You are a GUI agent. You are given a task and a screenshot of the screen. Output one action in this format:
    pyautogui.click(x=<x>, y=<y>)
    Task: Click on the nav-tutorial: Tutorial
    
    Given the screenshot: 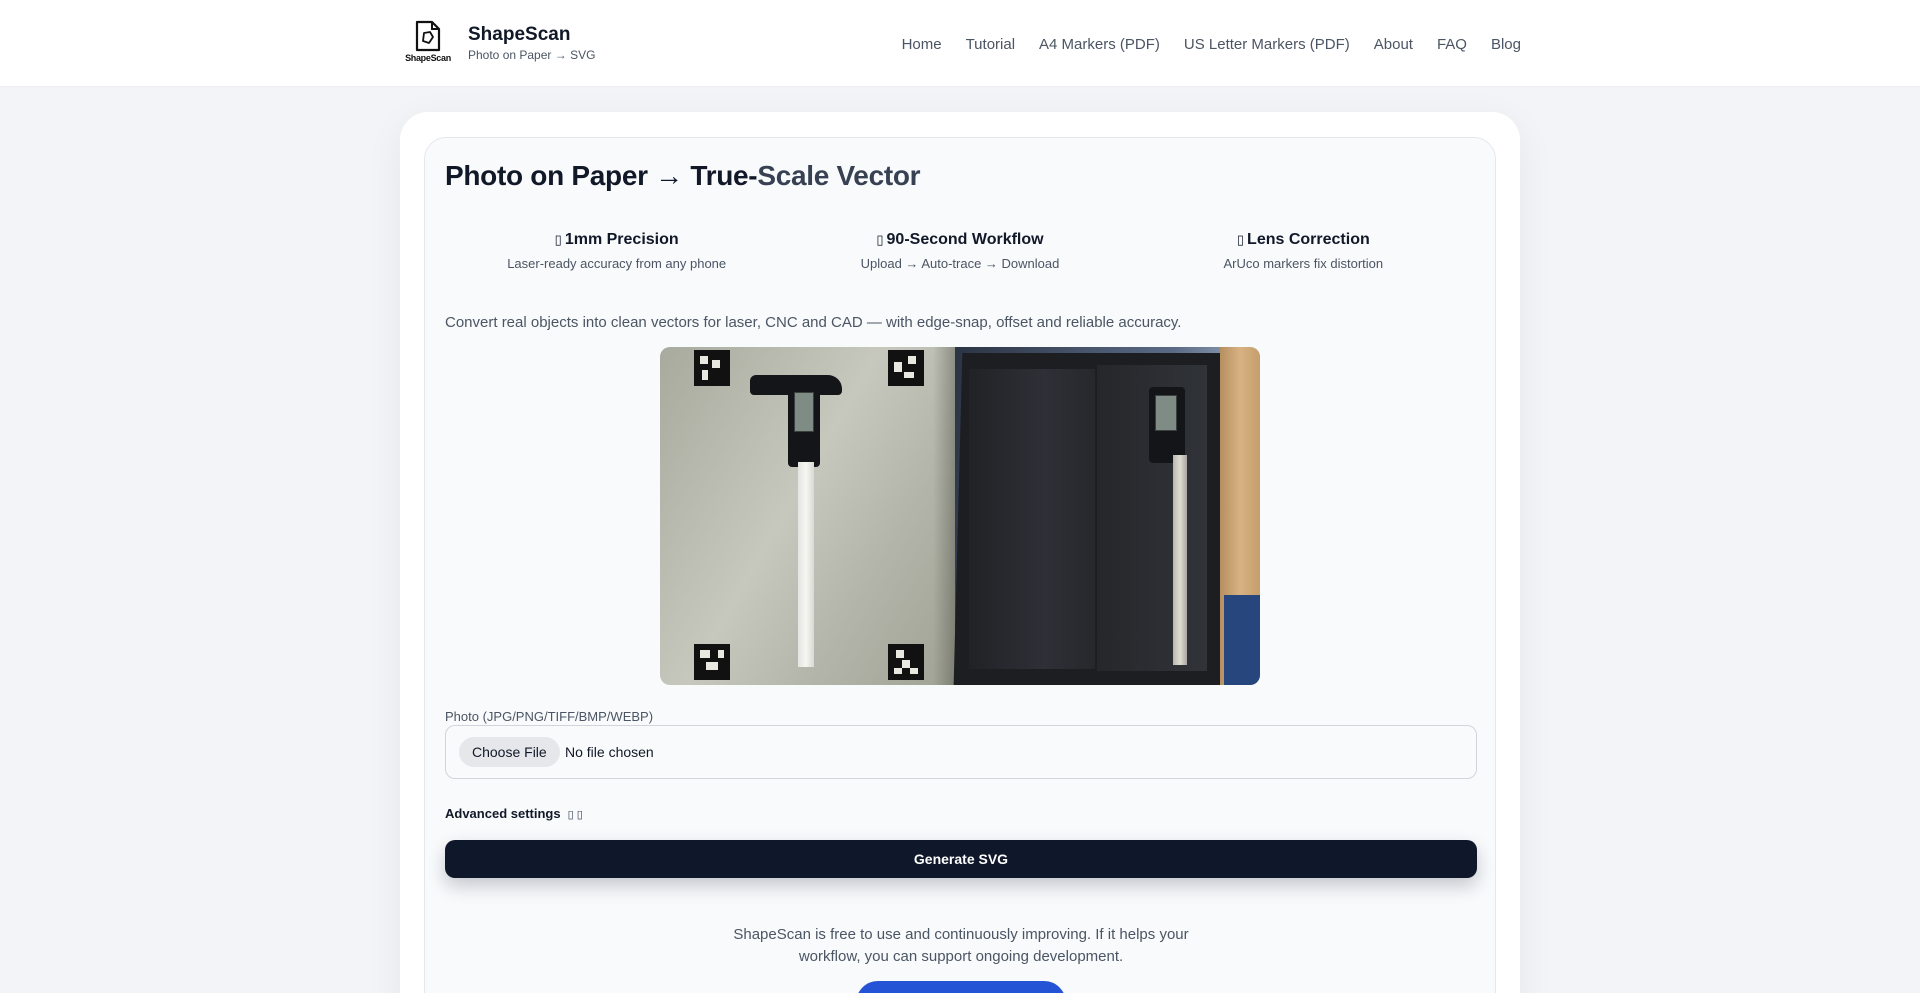 What is the action you would take?
    pyautogui.click(x=990, y=45)
    